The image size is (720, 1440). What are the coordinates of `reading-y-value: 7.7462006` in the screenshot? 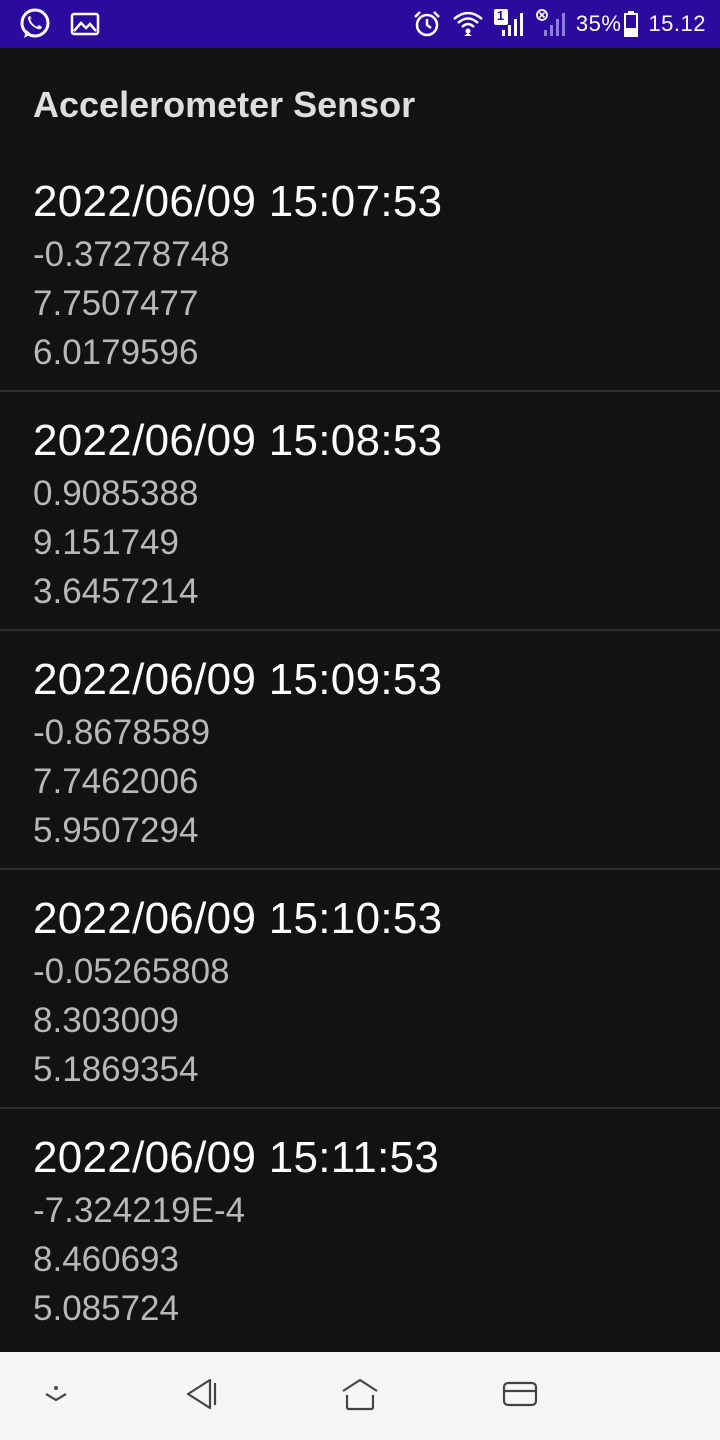 It's located at (116, 781).